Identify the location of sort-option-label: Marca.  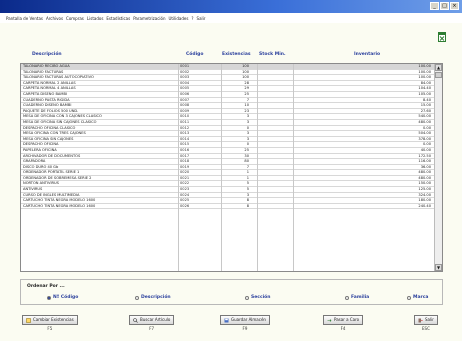
(421, 297).